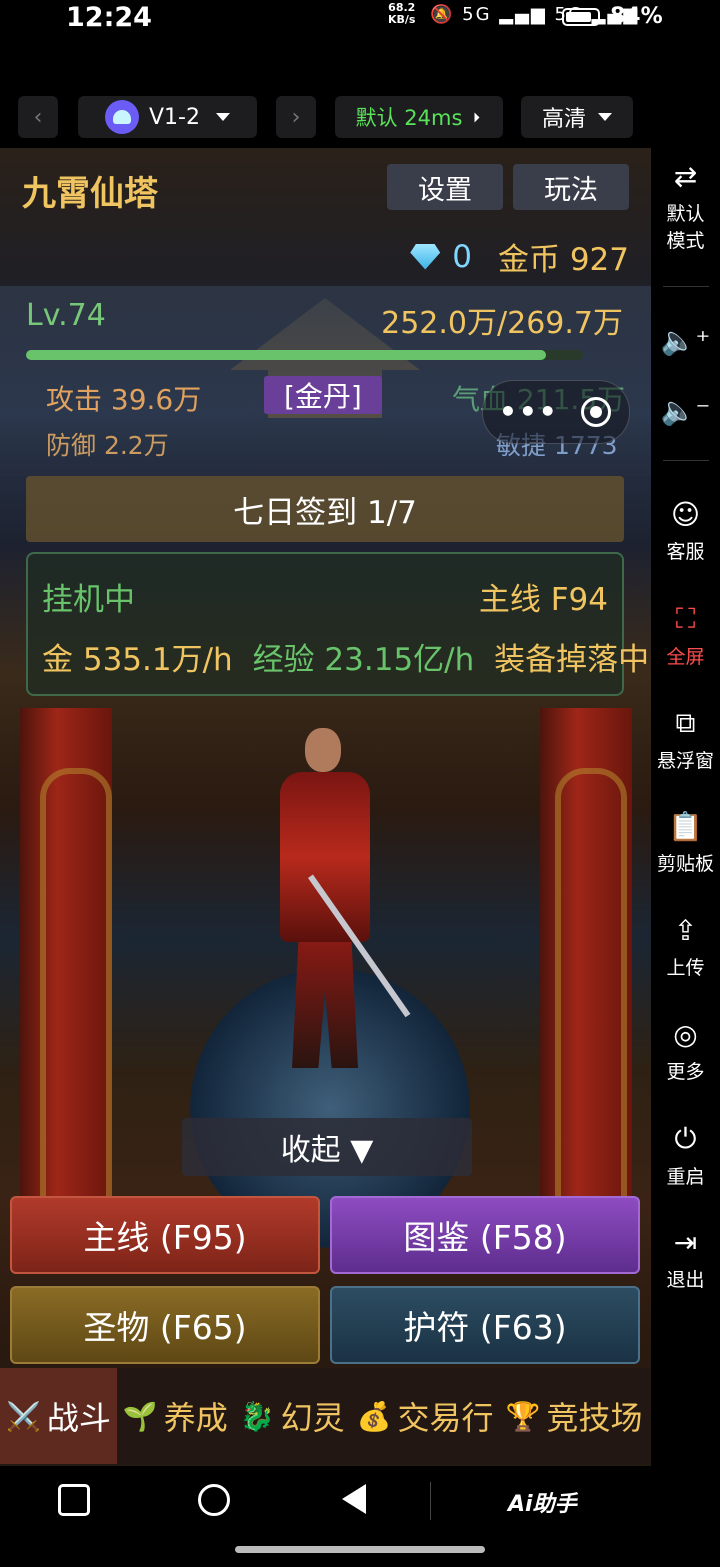  I want to click on tab-cultivate: 🌱 养成, so click(175, 1416).